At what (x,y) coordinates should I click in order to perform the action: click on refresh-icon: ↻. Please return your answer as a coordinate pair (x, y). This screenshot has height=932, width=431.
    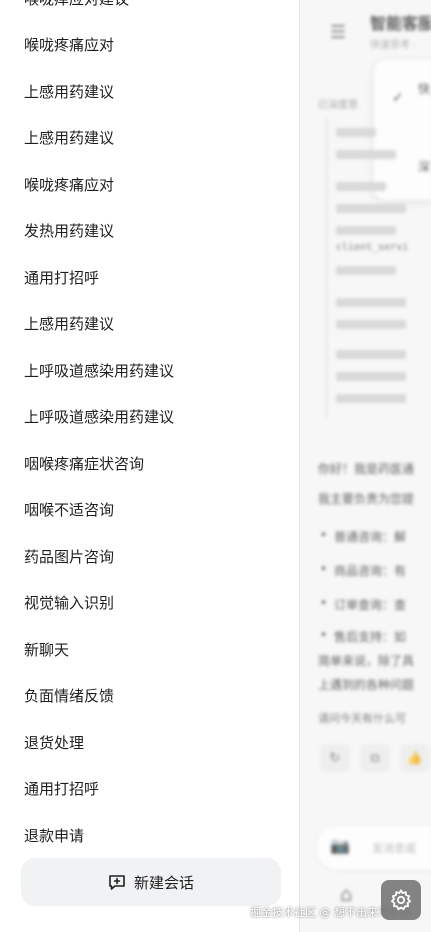
    Looking at the image, I should click on (335, 758).